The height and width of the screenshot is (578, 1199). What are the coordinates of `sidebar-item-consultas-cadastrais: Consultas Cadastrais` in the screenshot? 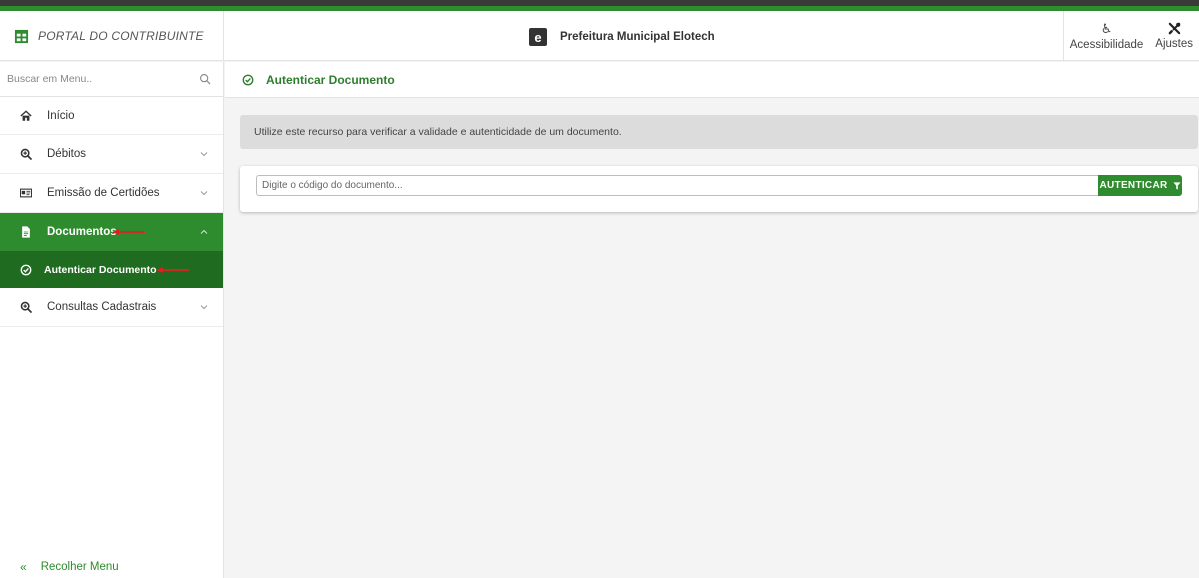 It's located at (111, 307).